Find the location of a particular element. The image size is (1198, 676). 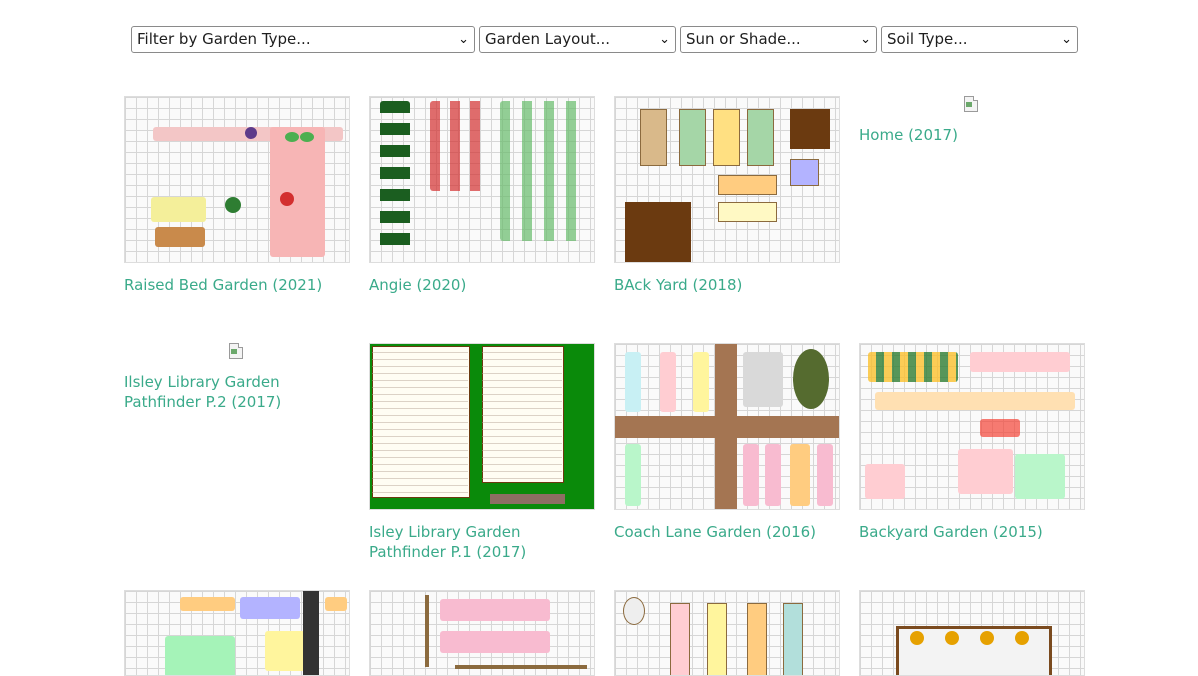

garden-card: Coach Lane Garden (2016) is located at coordinates (727, 442).